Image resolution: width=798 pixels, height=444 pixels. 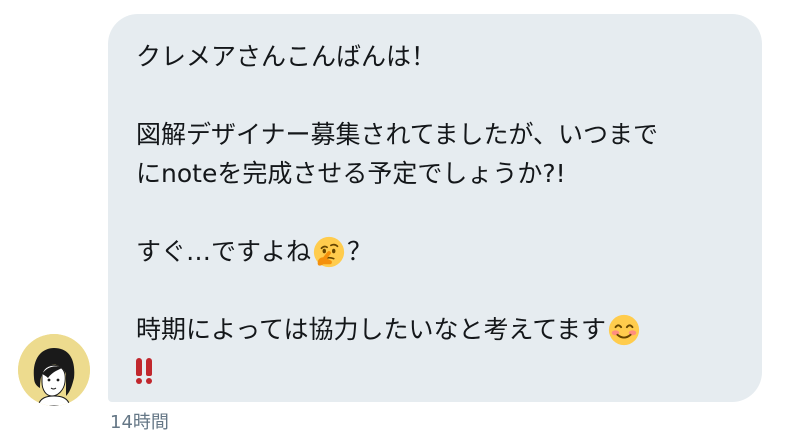 I want to click on message-timestamp: 14時間, so click(x=139, y=422).